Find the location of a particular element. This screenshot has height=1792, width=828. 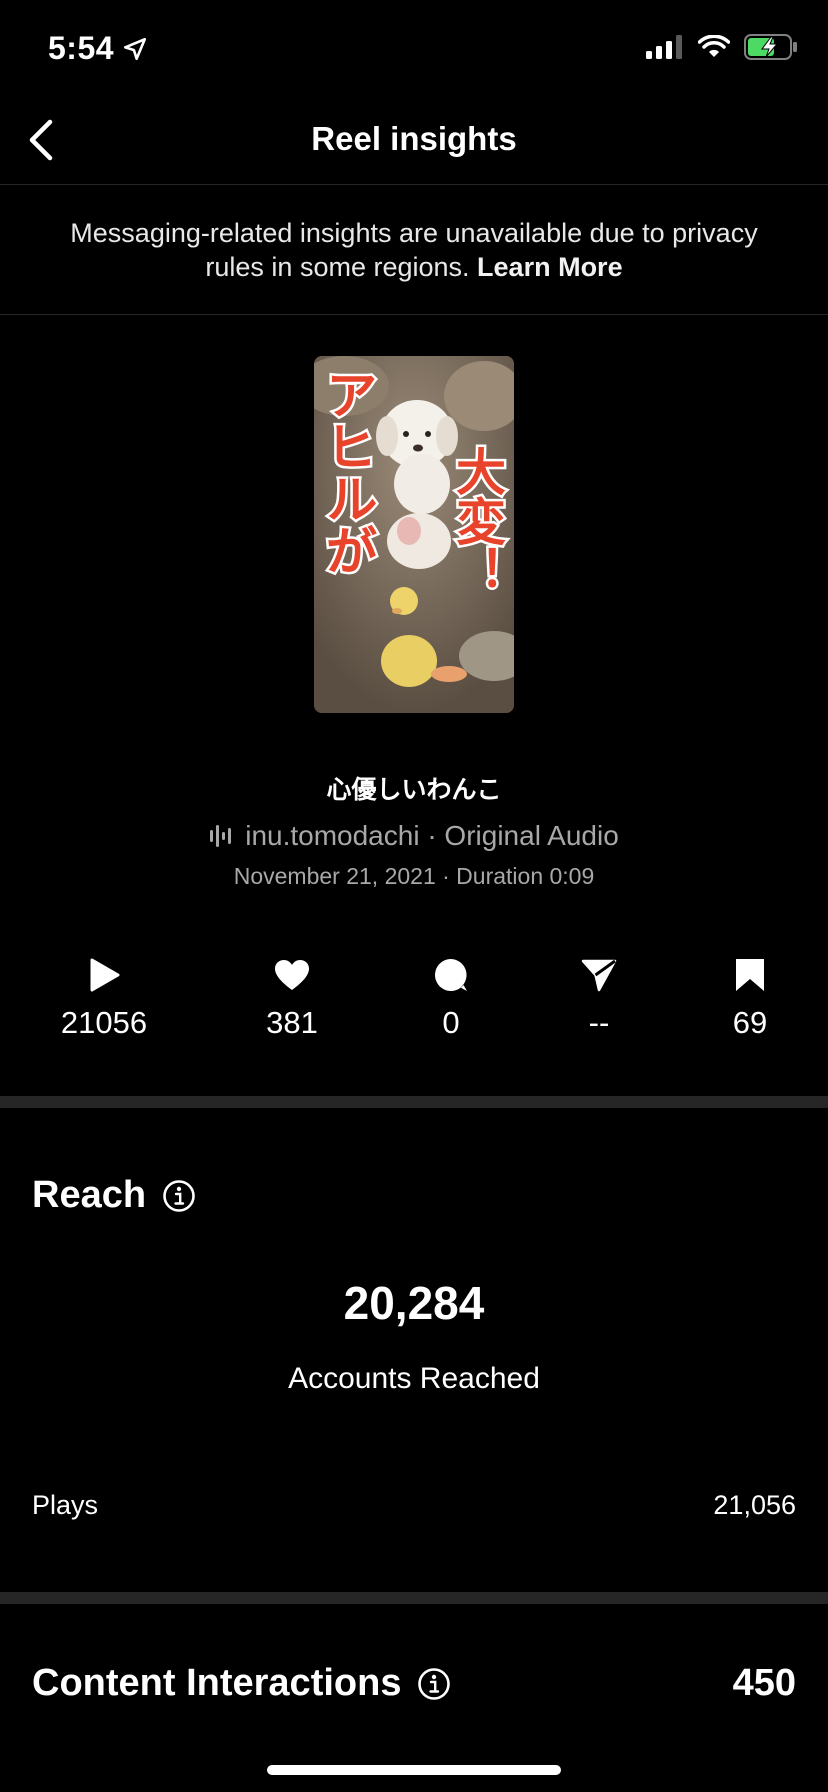

stat-likes: 381 is located at coordinates (292, 998).